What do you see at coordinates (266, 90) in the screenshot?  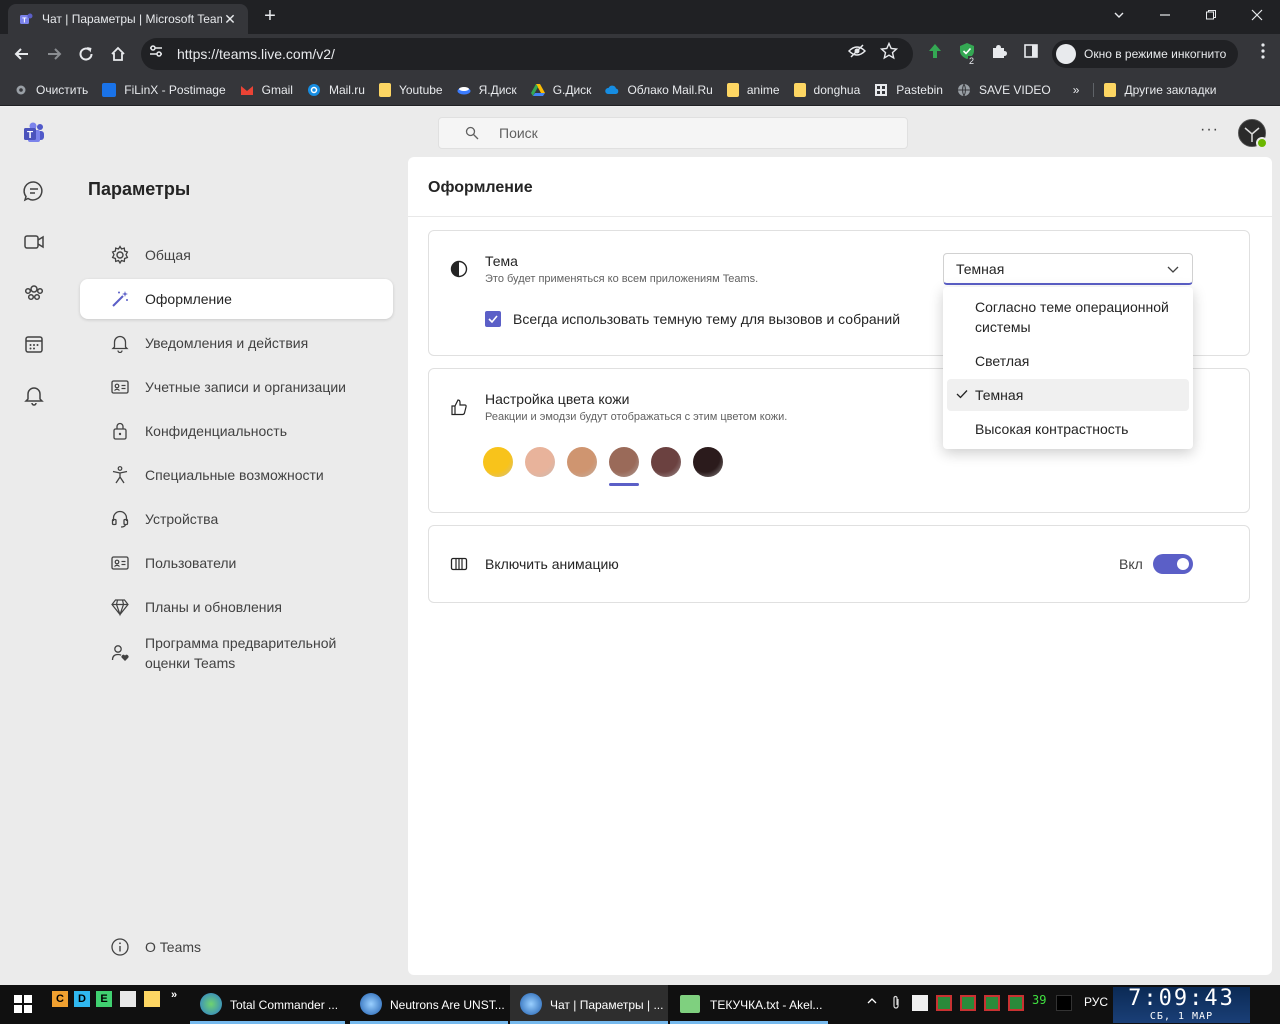 I see `bookmark-item: Gmail` at bounding box center [266, 90].